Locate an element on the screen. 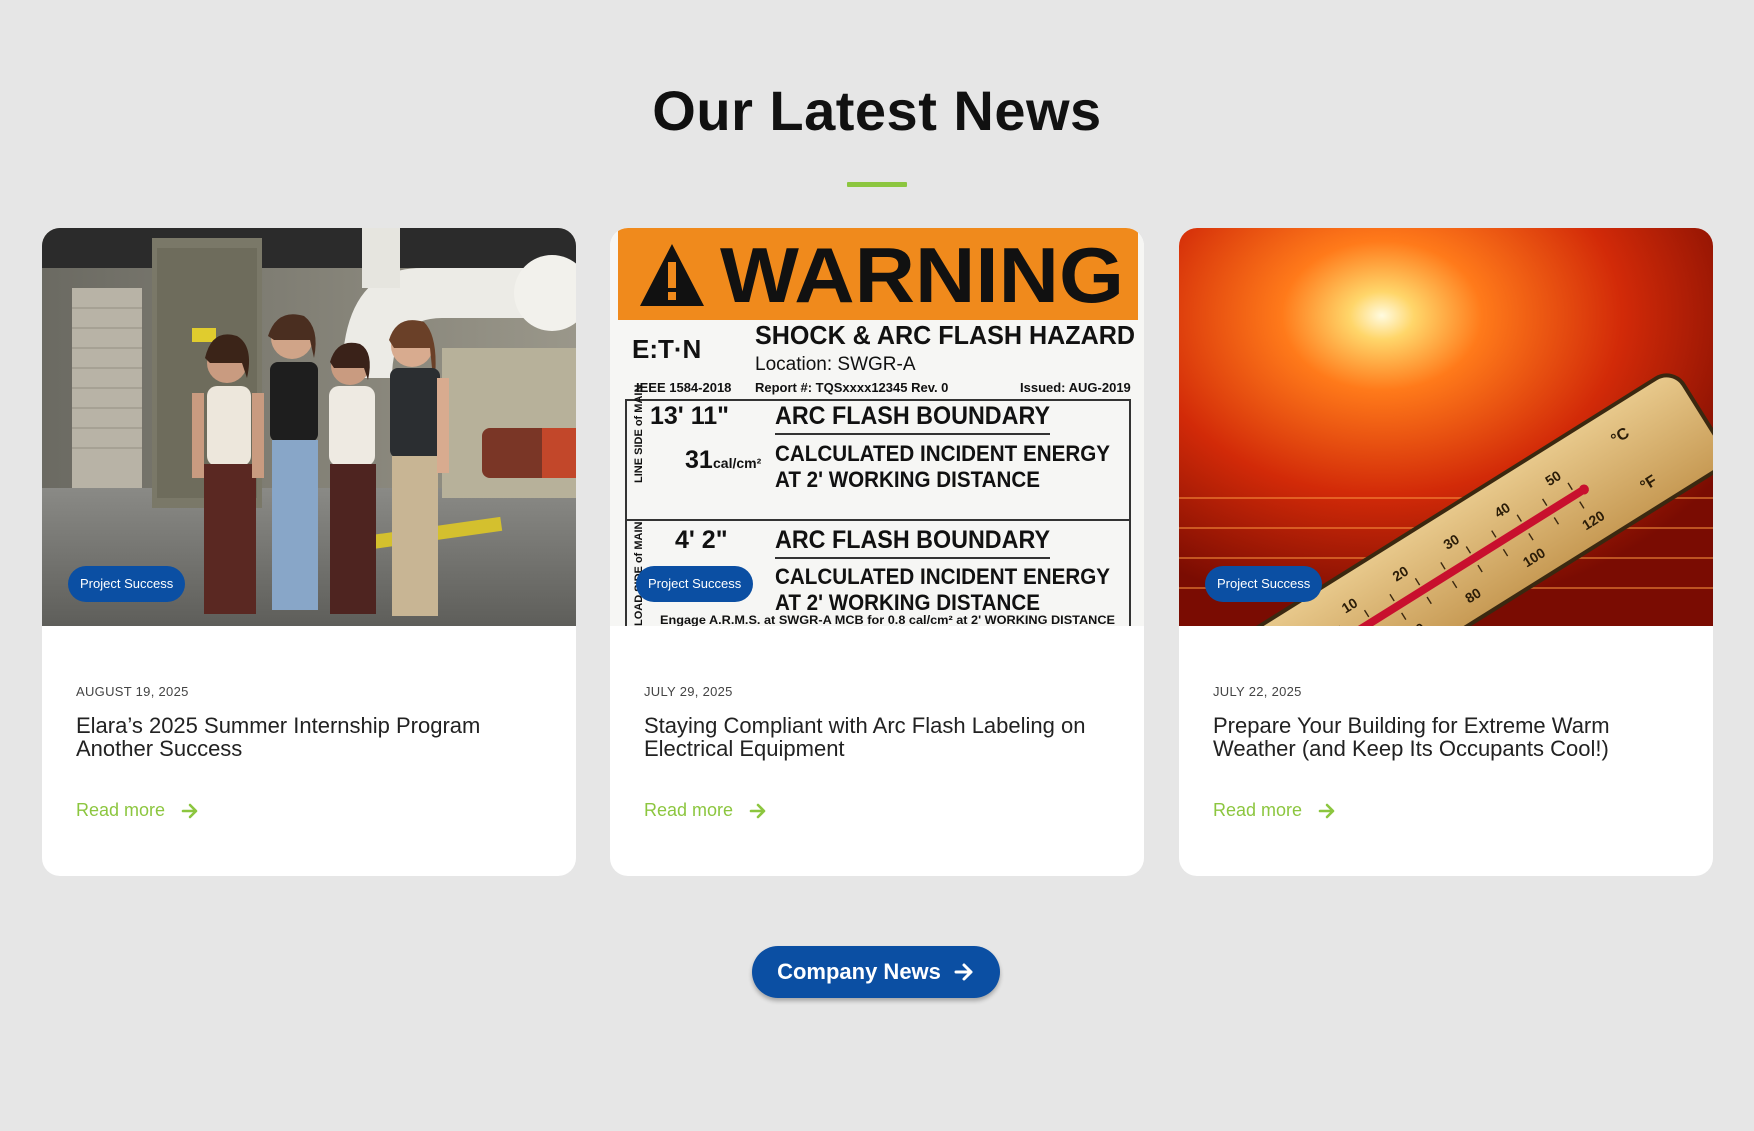 This screenshot has height=1131, width=1754. post-date: JULY 22, 2025 is located at coordinates (1257, 691).